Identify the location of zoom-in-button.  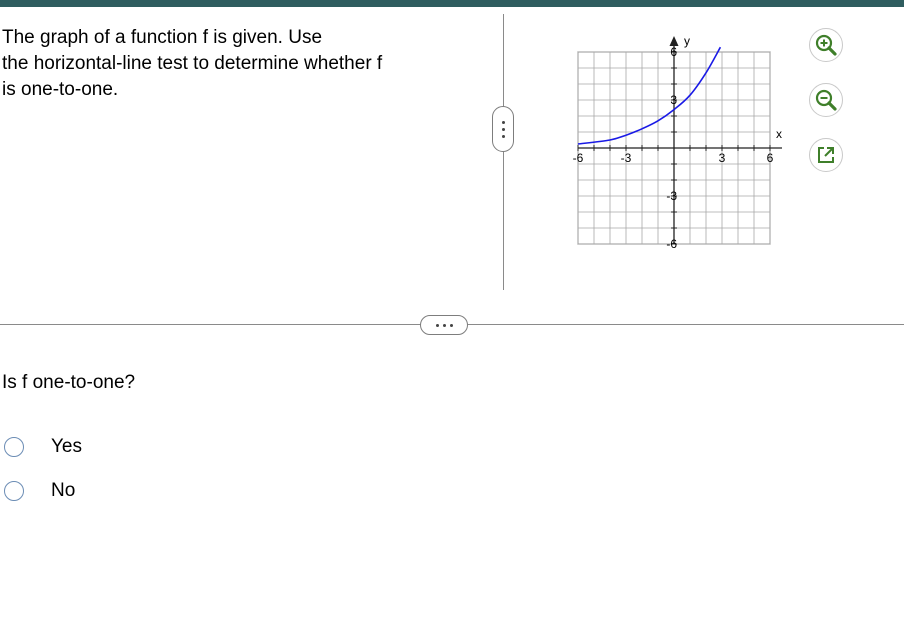
(826, 45).